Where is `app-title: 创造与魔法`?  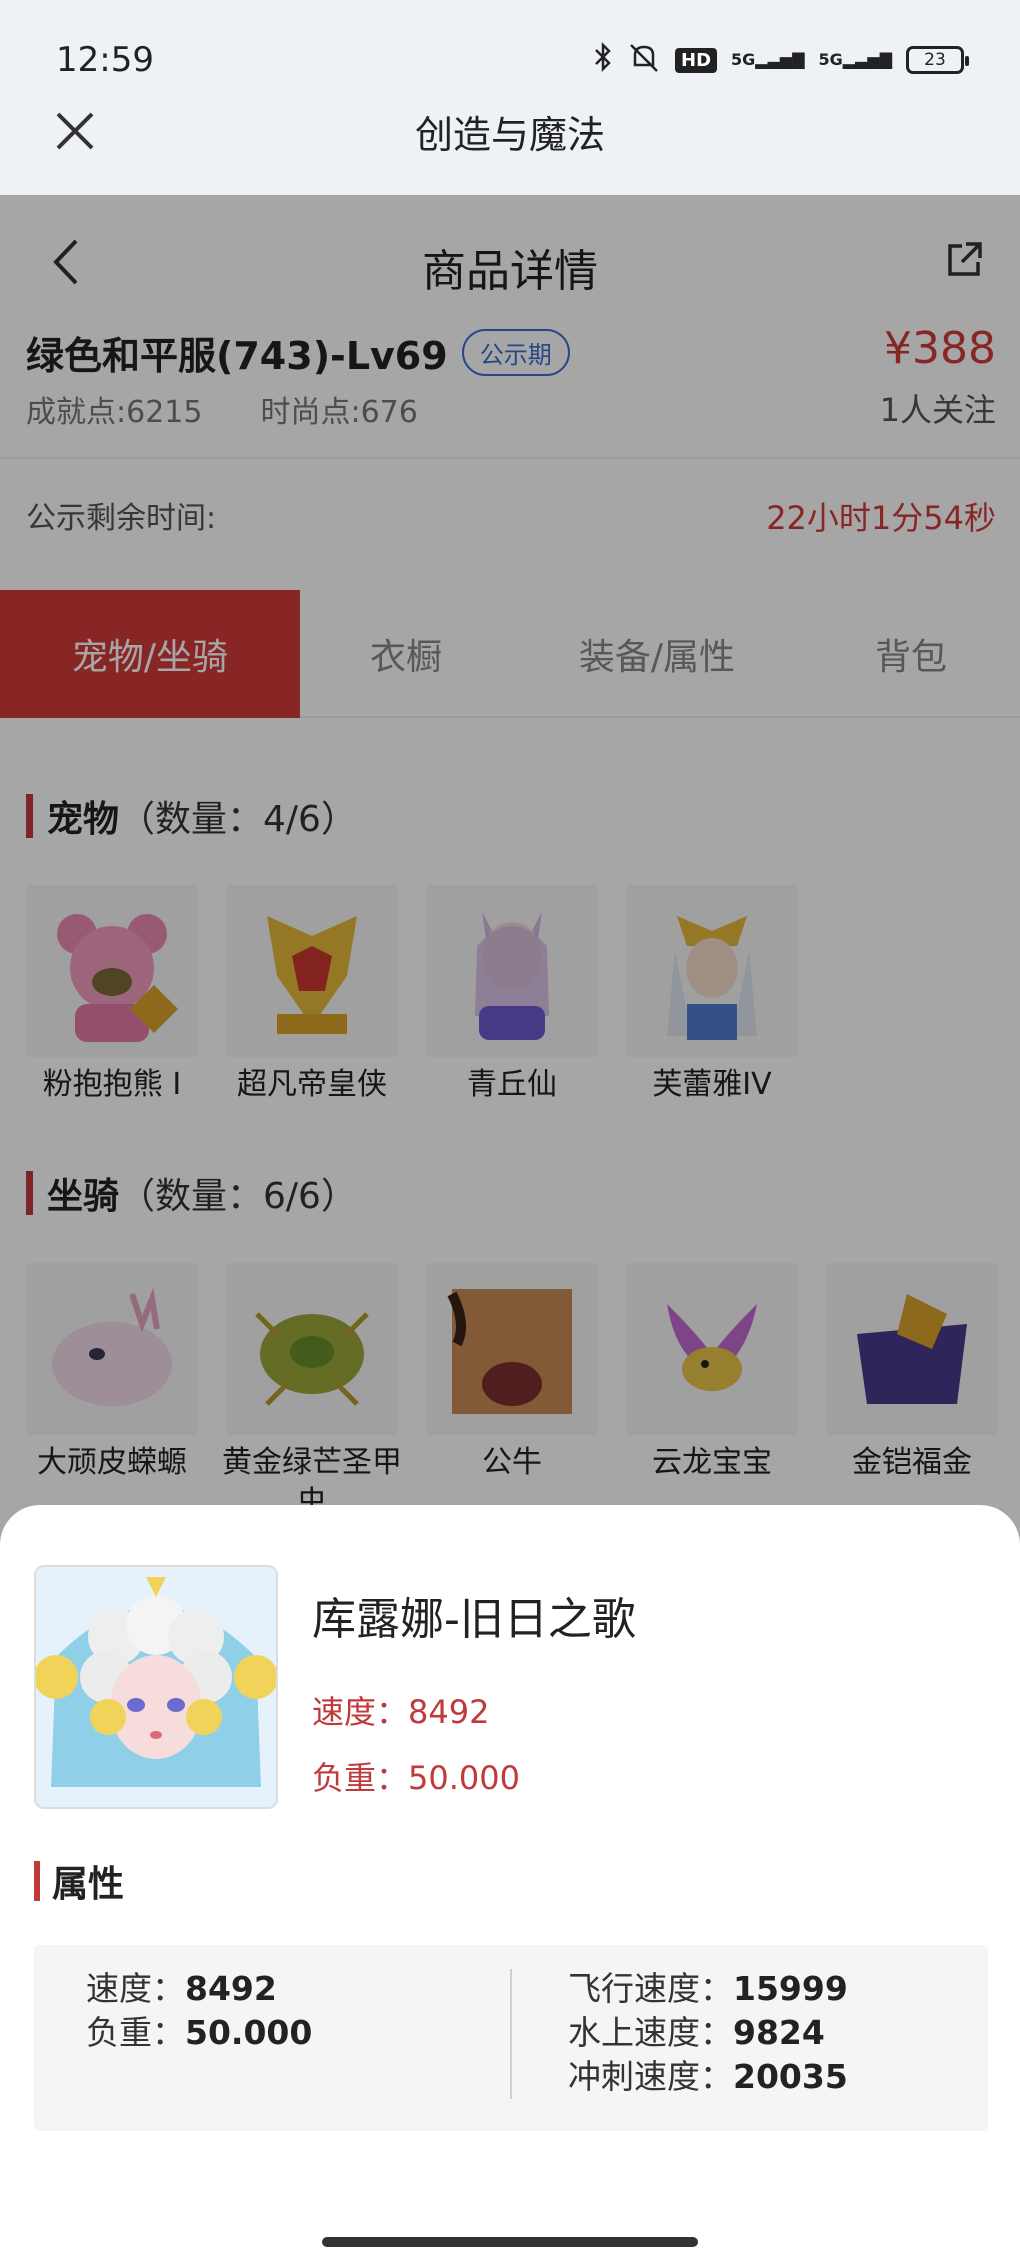
app-title: 创造与魔法 is located at coordinates (509, 135).